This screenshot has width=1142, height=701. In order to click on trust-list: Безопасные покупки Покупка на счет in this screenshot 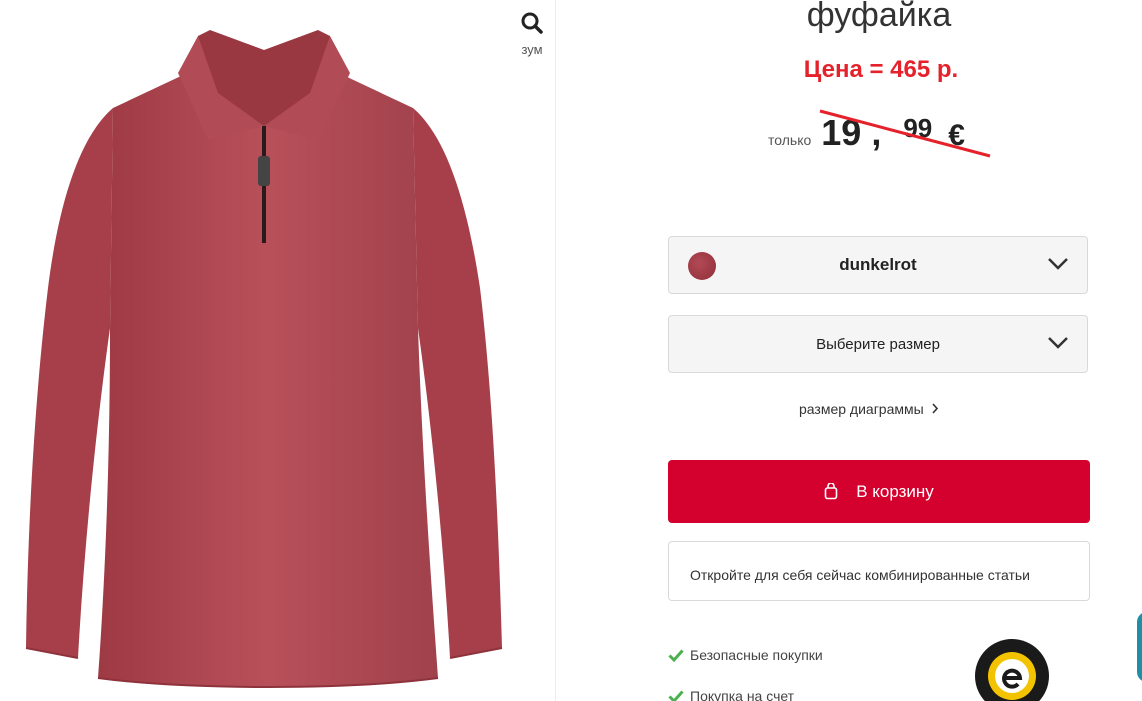, I will do `click(745, 673)`.